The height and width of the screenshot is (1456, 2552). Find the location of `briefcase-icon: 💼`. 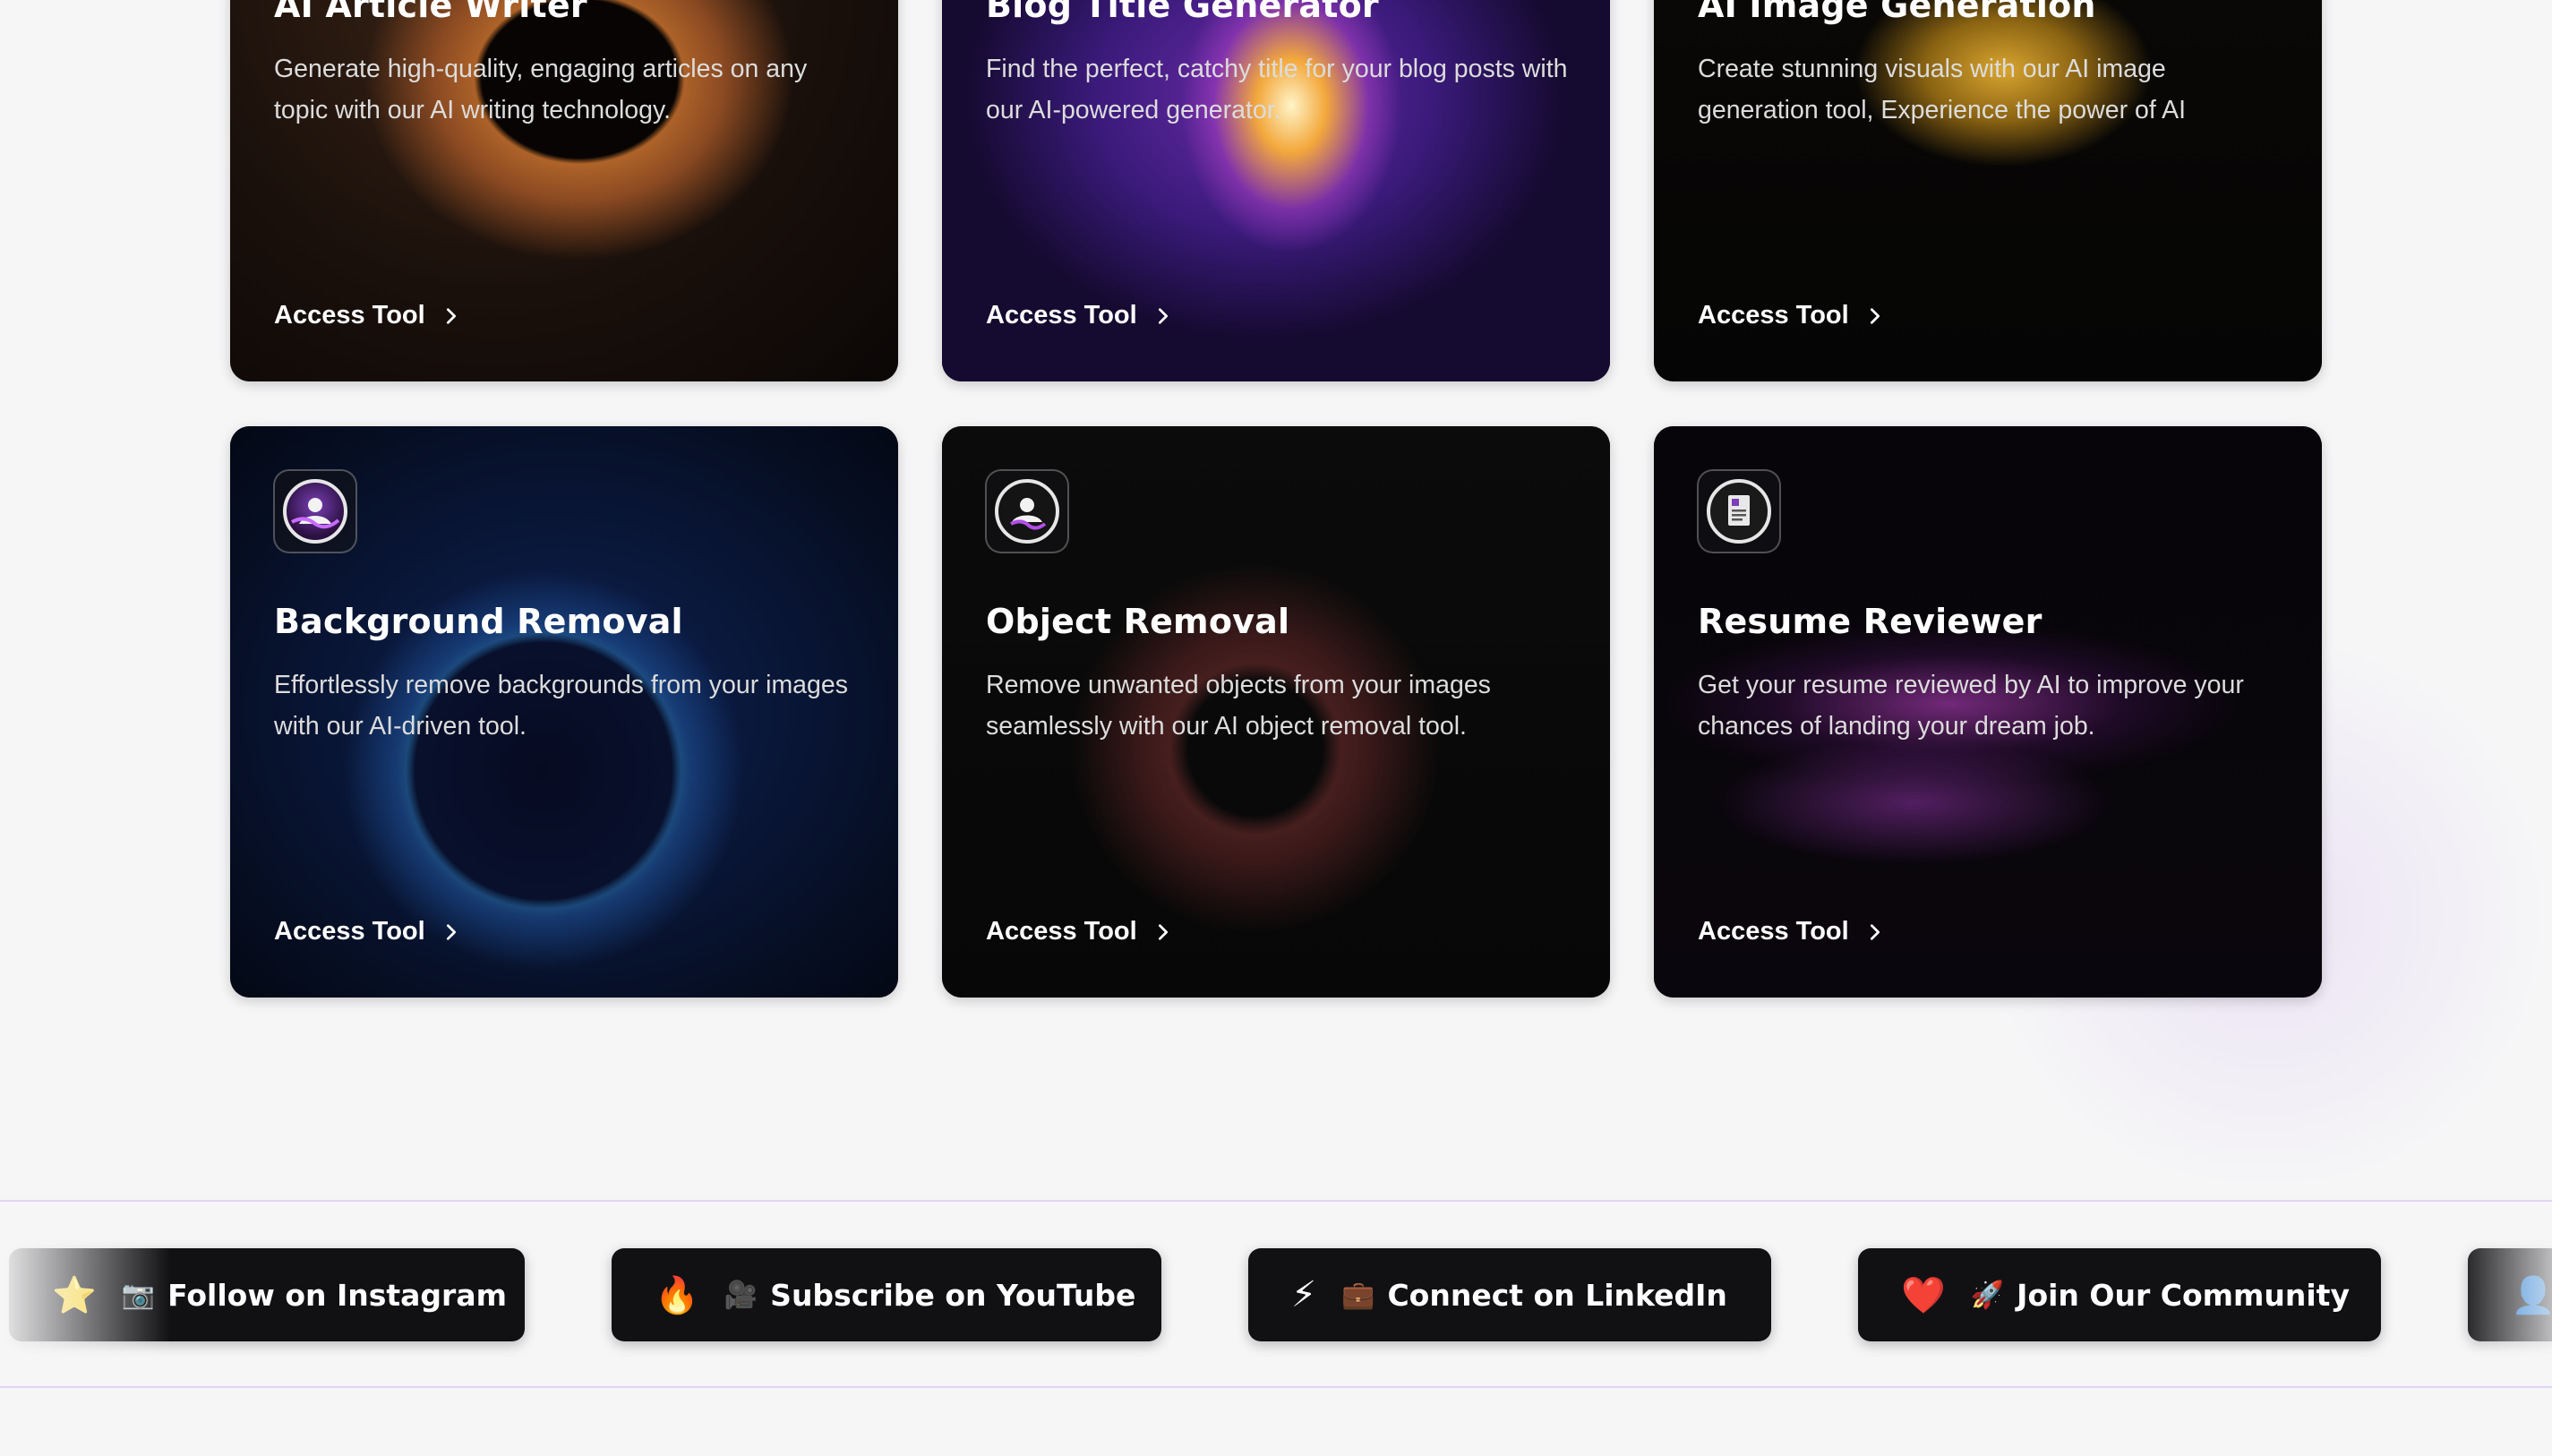

briefcase-icon: 💼 is located at coordinates (1358, 1295).